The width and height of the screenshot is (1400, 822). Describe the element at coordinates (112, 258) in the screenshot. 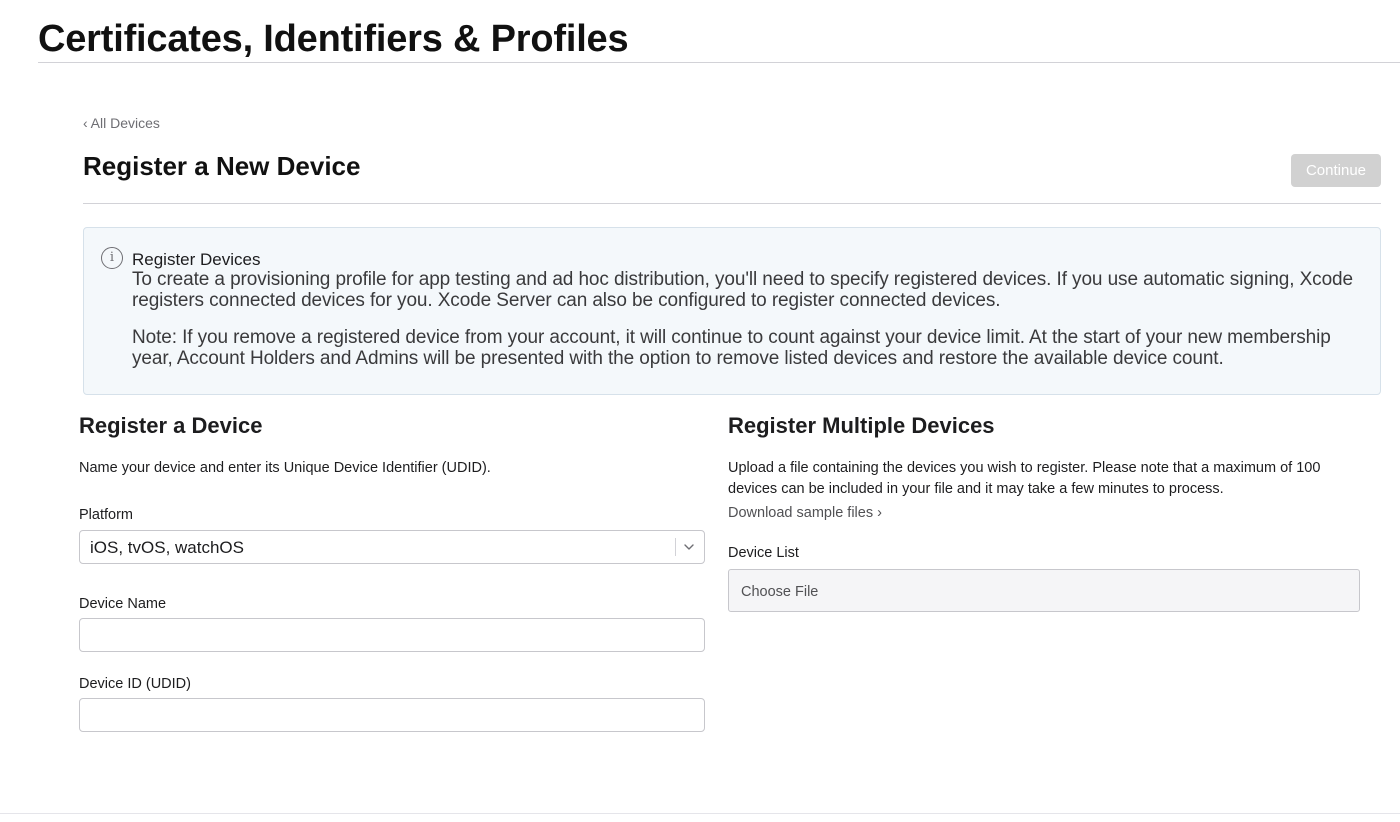

I see `info-circle-icon: i` at that location.